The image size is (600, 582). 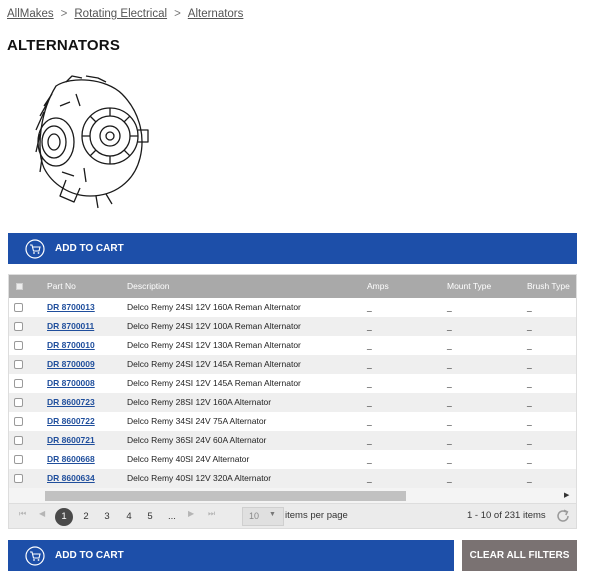 I want to click on page-button-3: 3, so click(x=107, y=517).